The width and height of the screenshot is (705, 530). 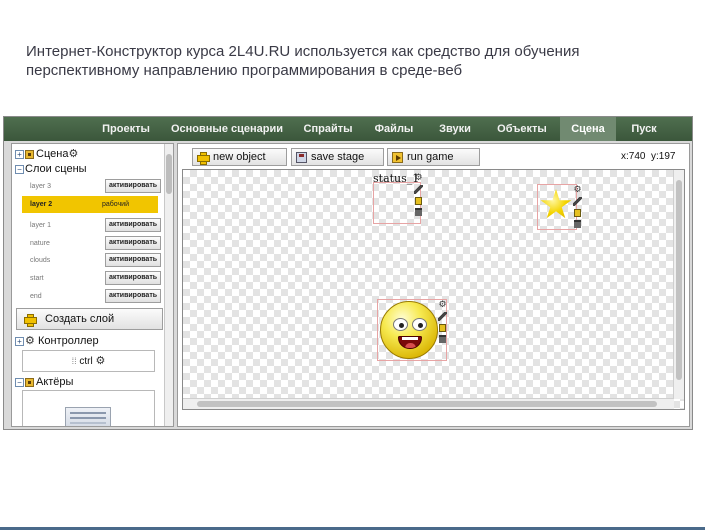 I want to click on menu-projects: Проекты, so click(x=126, y=129).